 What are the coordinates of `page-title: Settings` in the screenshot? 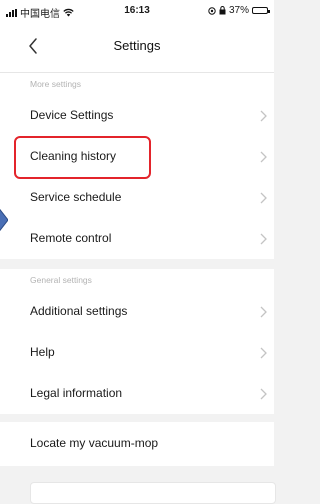 It's located at (137, 45).